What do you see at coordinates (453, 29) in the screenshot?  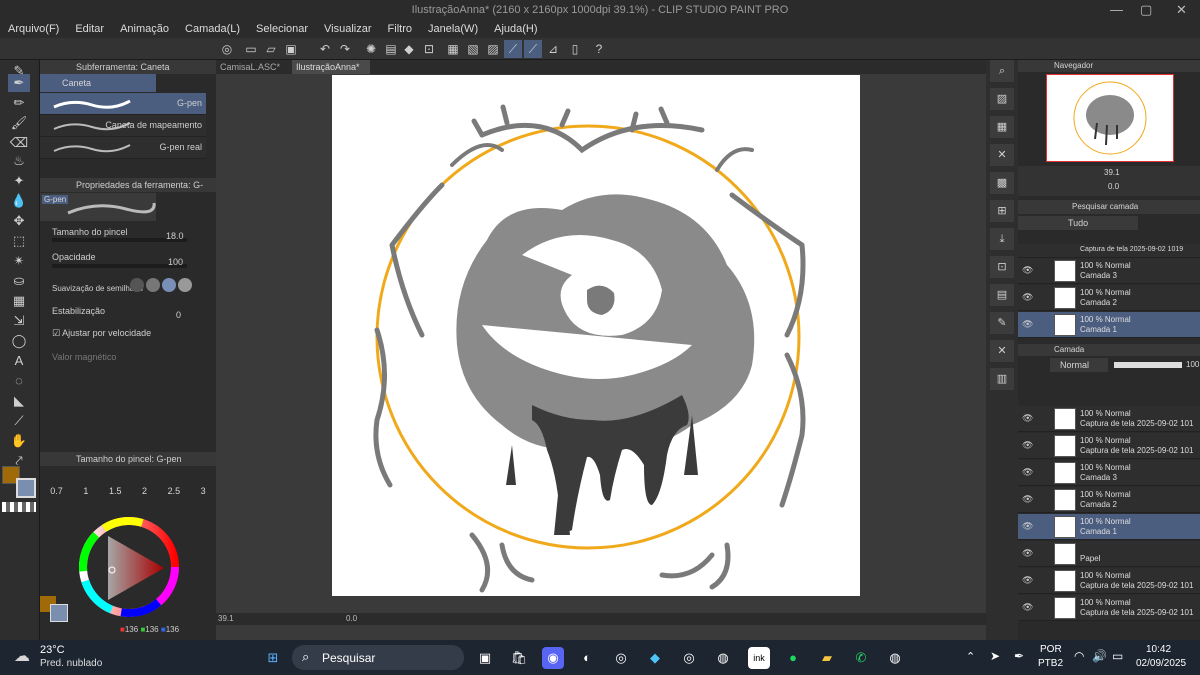 I see `menu-janela: Janela(W)` at bounding box center [453, 29].